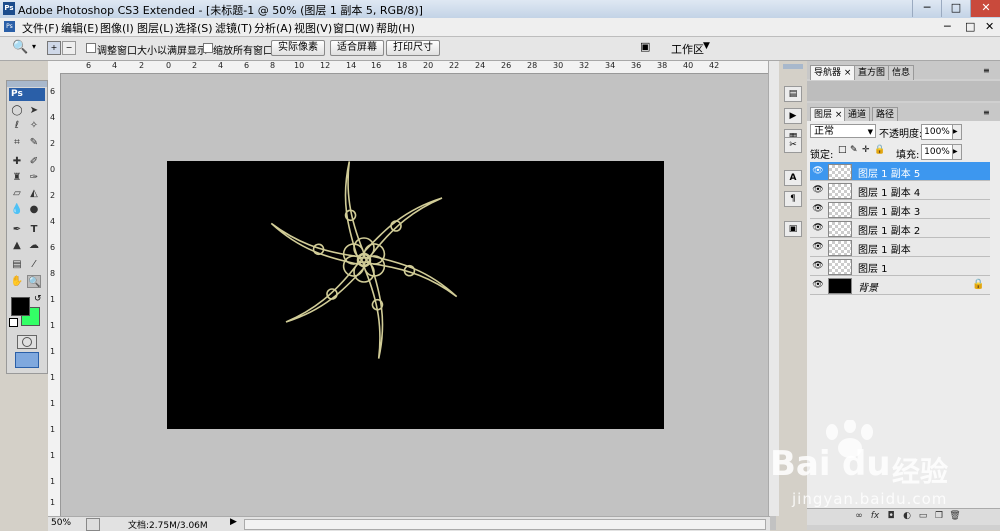 The image size is (1000, 531). Describe the element at coordinates (843, 131) in the screenshot. I see `blend-mode-select: 正常 ▼` at that location.